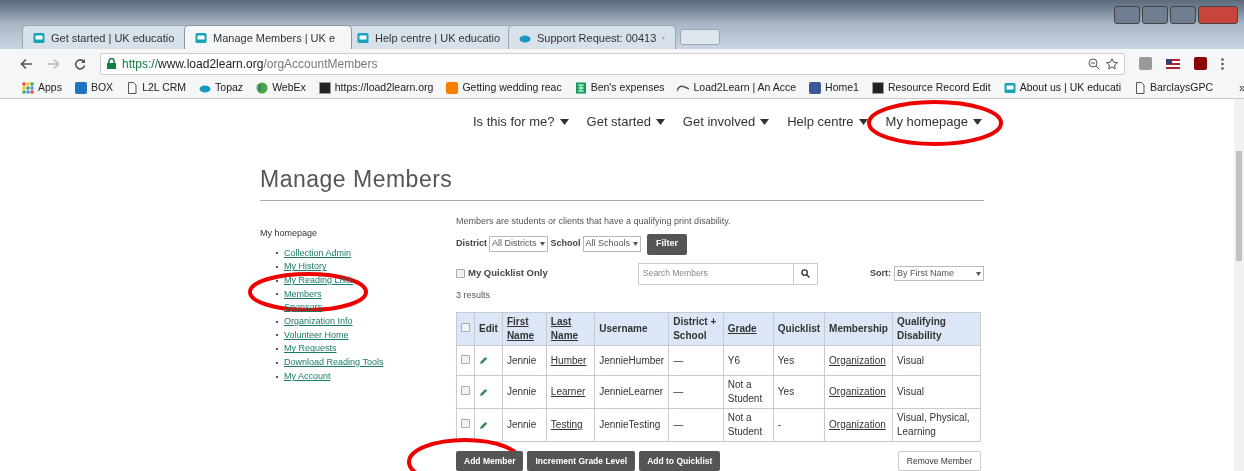  Describe the element at coordinates (726, 122) in the screenshot. I see `nav-menu-item: Get involved` at that location.